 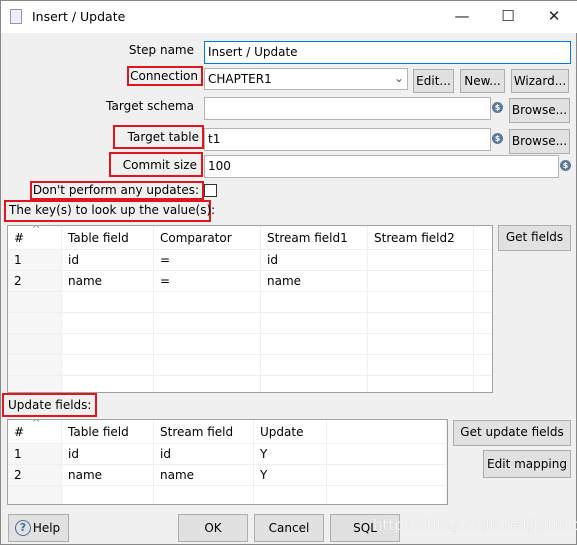 I want to click on table-row: 2 name = name, so click(x=250, y=281).